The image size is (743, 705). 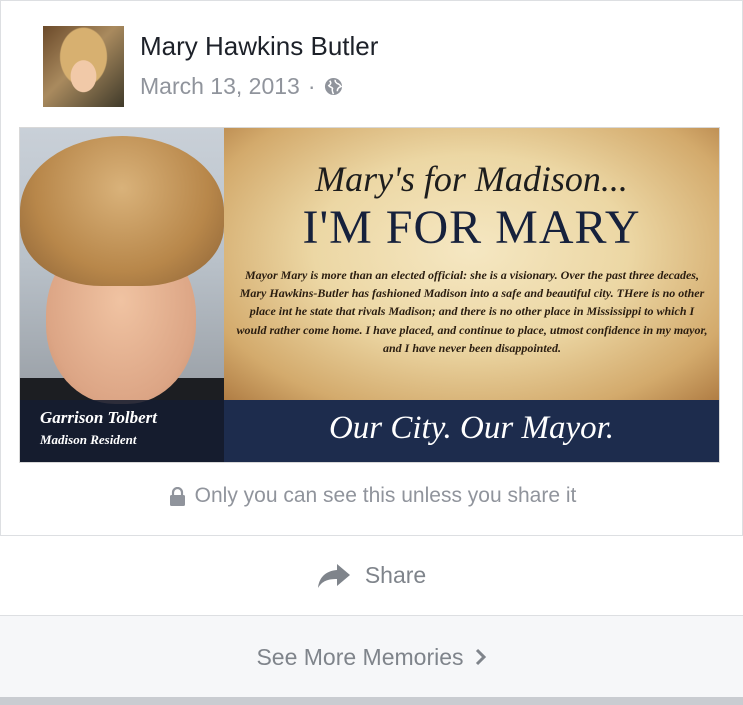 What do you see at coordinates (371, 701) in the screenshot?
I see `bottom-divider` at bounding box center [371, 701].